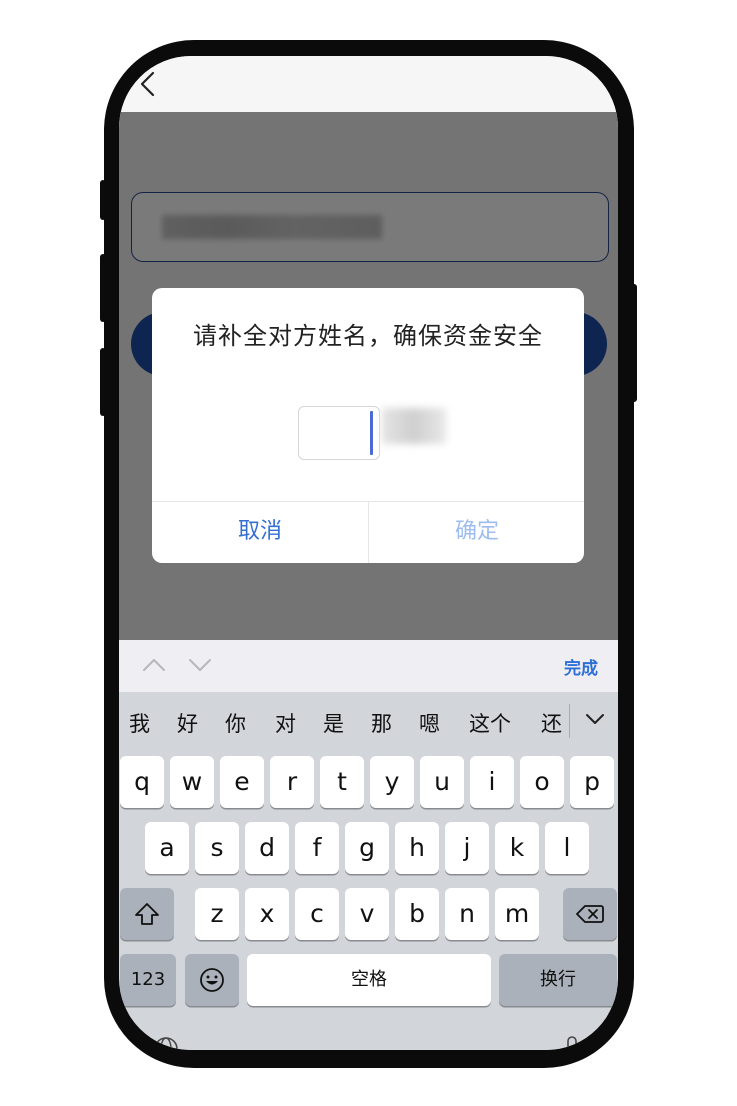 The height and width of the screenshot is (1106, 737). What do you see at coordinates (235, 723) in the screenshot?
I see `candidate-item: 你` at bounding box center [235, 723].